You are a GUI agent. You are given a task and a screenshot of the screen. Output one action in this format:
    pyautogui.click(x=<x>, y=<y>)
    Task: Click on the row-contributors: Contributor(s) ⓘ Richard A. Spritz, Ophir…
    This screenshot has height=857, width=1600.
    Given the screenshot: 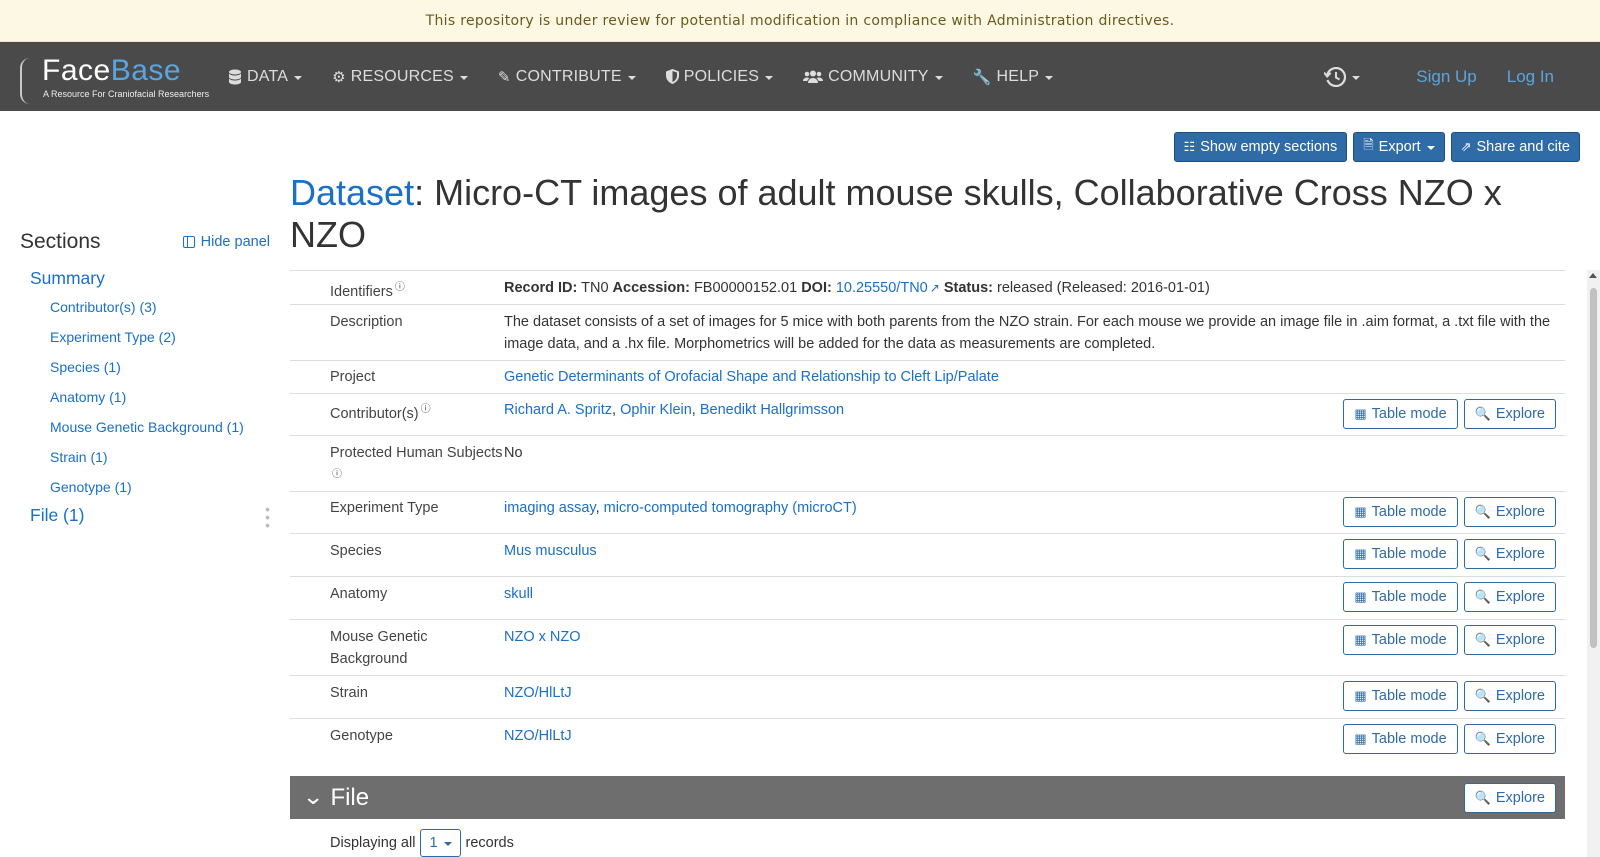 What is the action you would take?
    pyautogui.click(x=927, y=414)
    